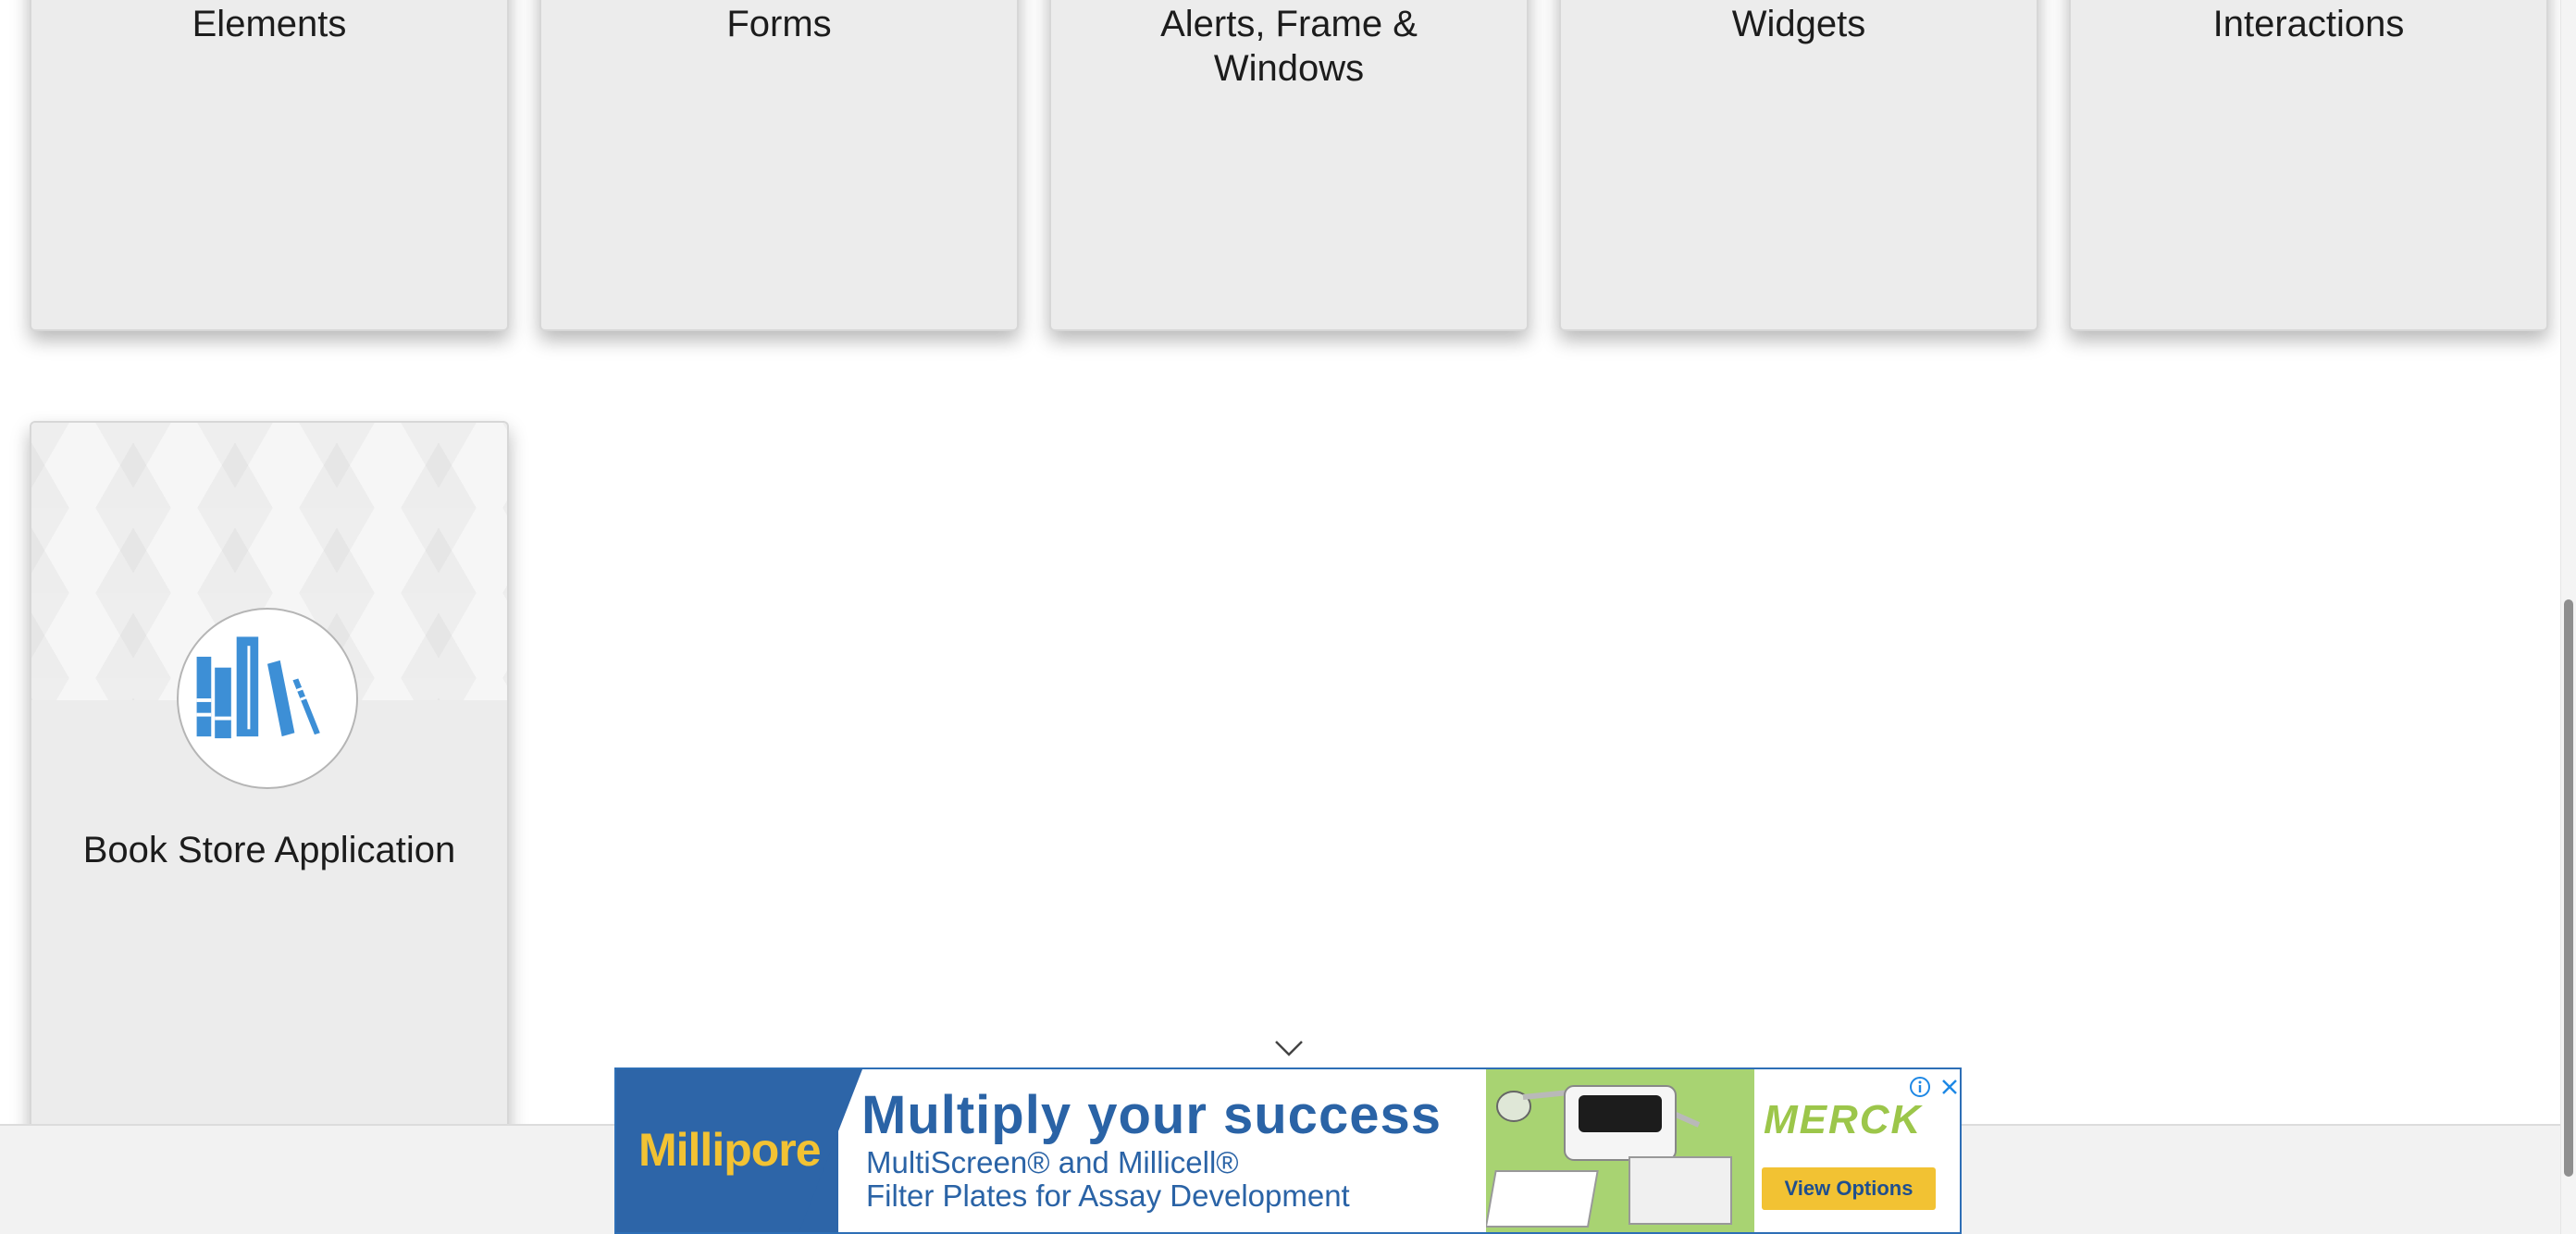 The height and width of the screenshot is (1234, 2576). I want to click on category-card-forms: Forms, so click(779, 165).